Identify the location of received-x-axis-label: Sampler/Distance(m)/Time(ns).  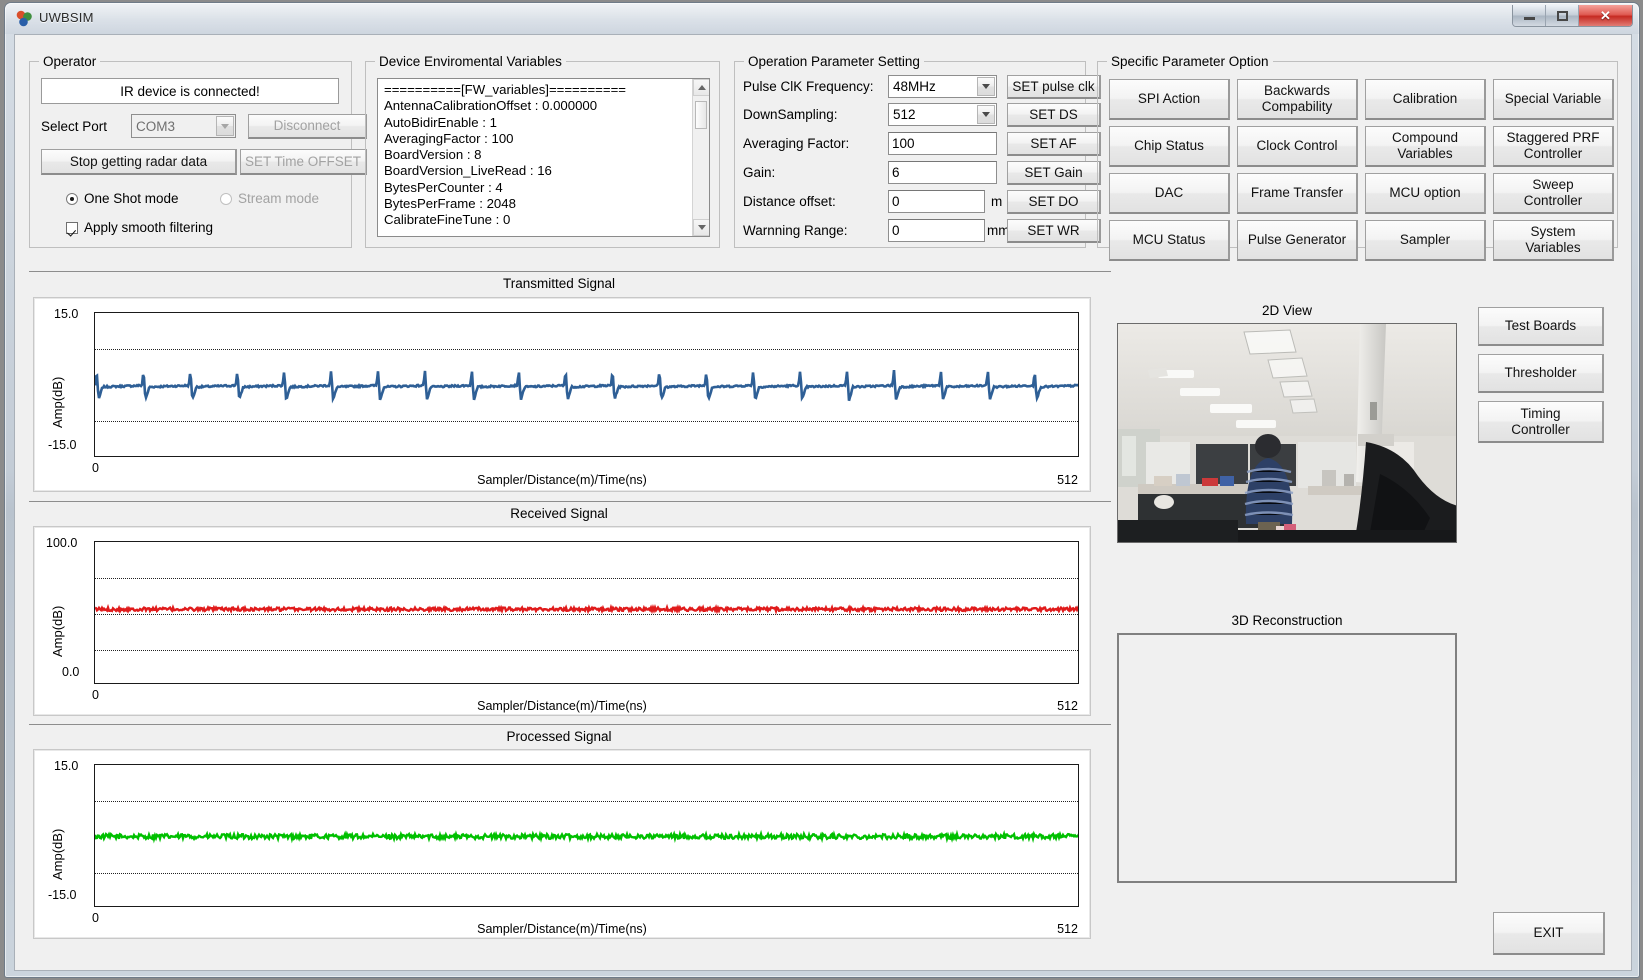
(562, 706).